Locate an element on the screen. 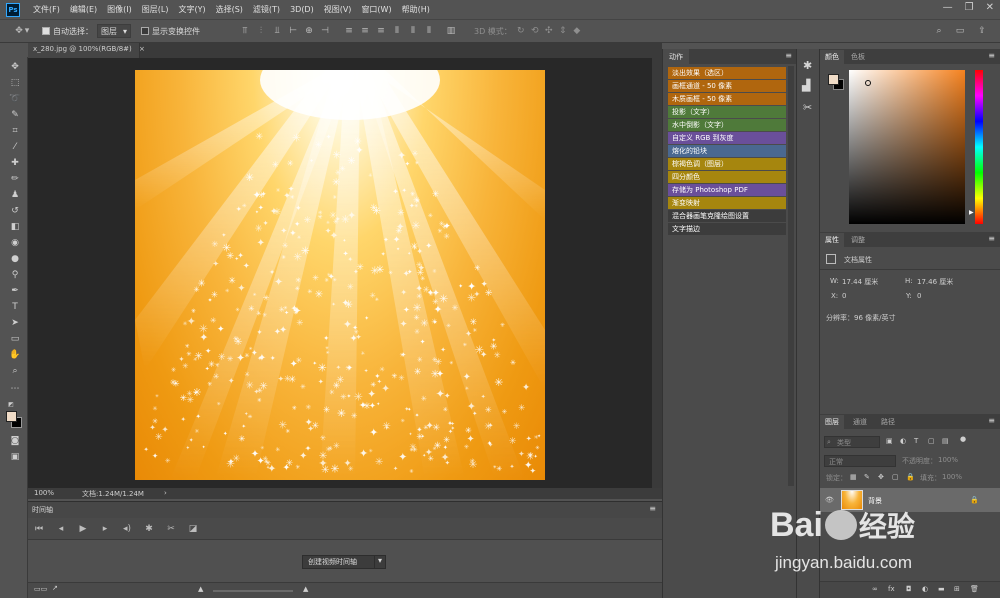 This screenshot has width=1000, height=598. share-icon: ⇪ is located at coordinates (982, 31).